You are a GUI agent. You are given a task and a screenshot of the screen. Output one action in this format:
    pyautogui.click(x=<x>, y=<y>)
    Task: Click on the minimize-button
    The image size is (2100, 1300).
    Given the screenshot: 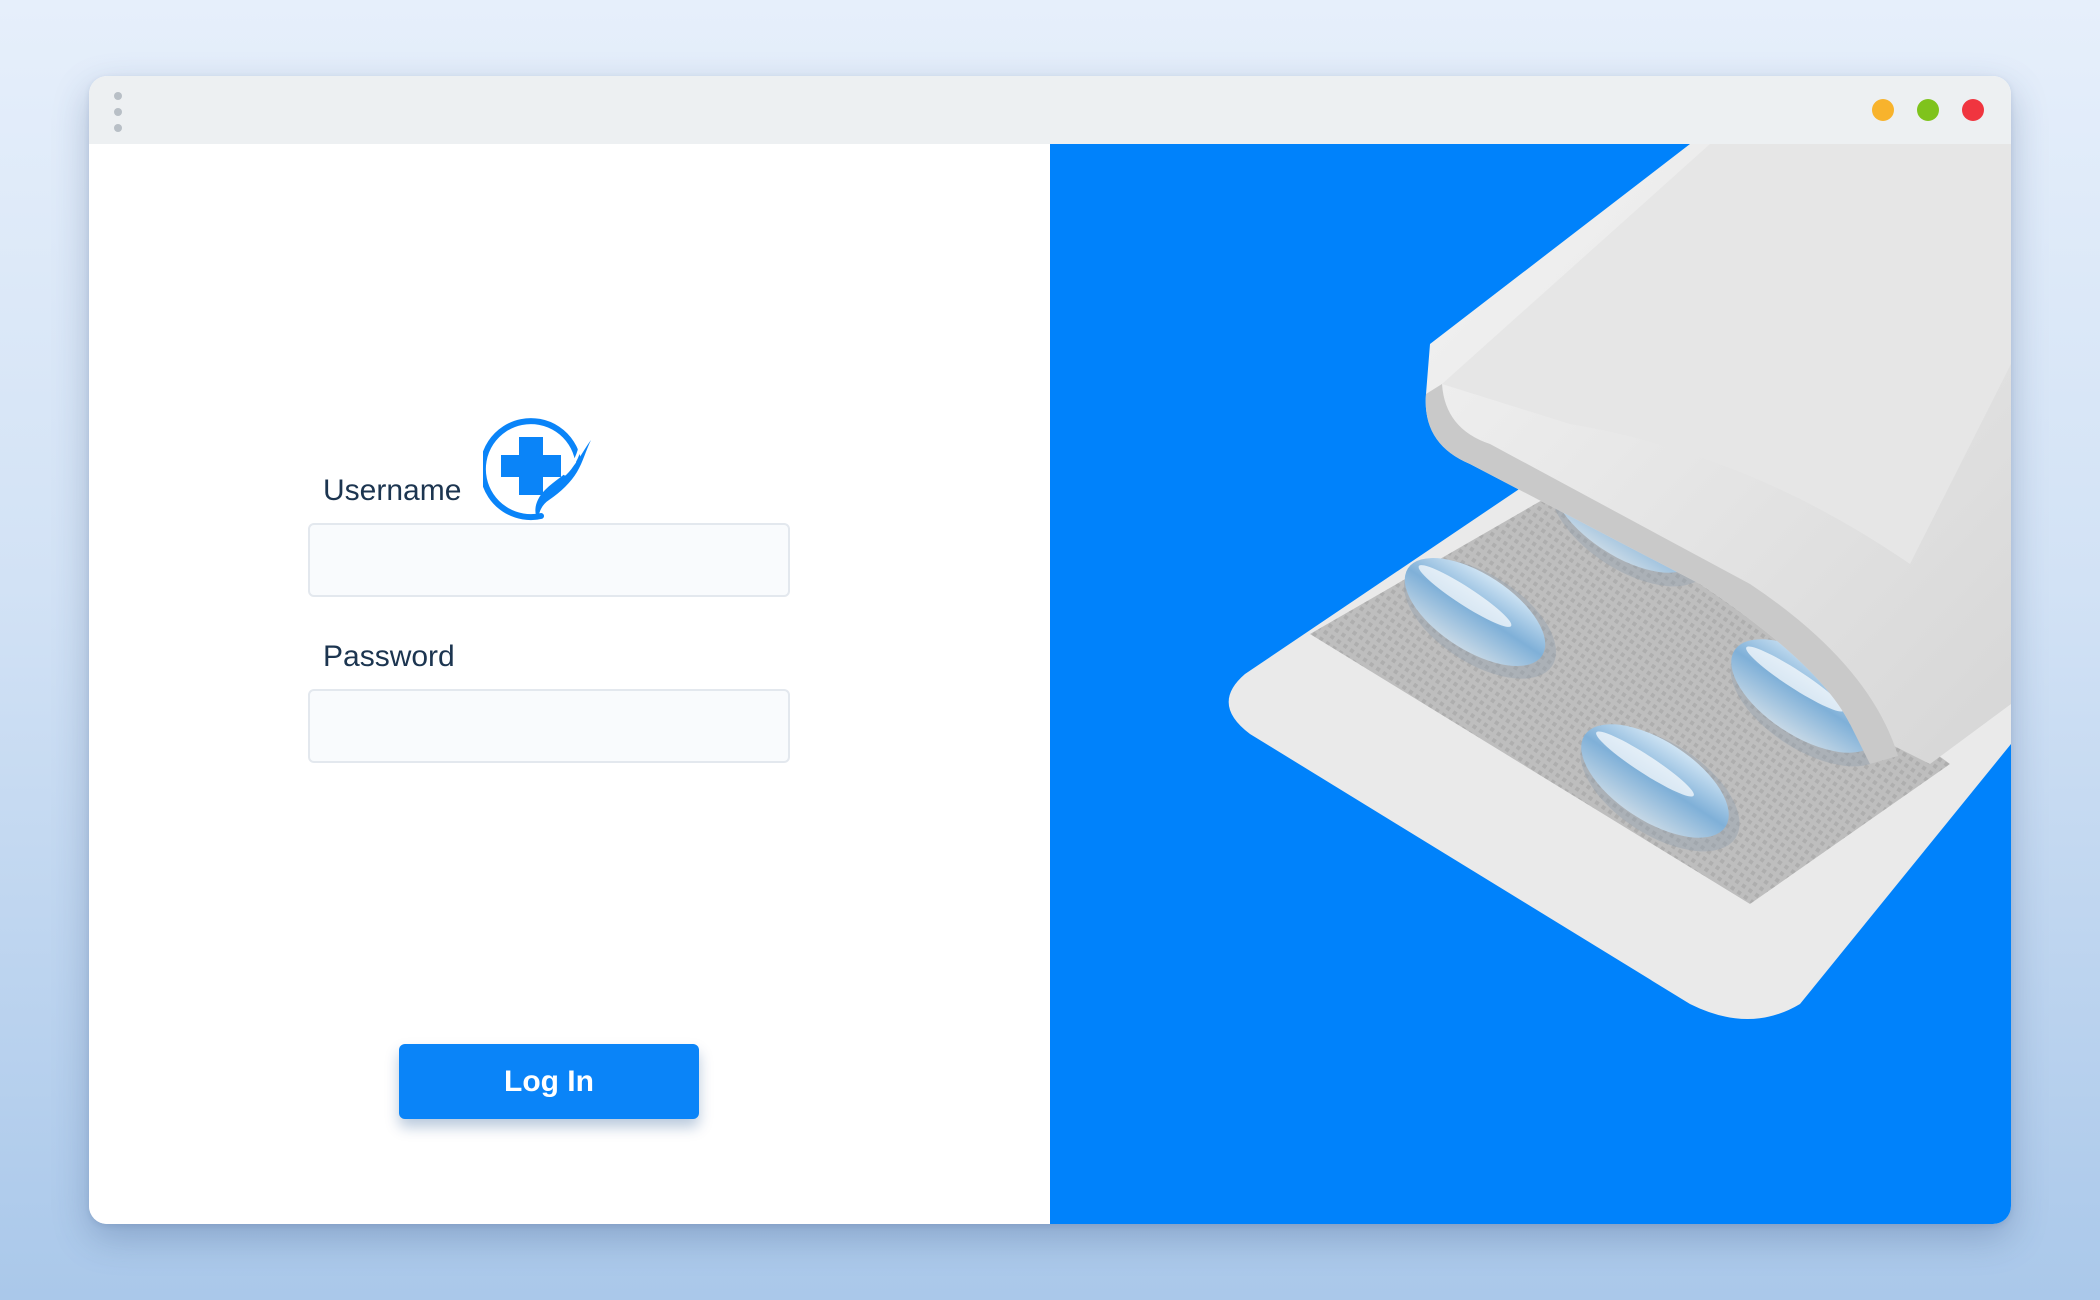 What is the action you would take?
    pyautogui.click(x=1883, y=110)
    